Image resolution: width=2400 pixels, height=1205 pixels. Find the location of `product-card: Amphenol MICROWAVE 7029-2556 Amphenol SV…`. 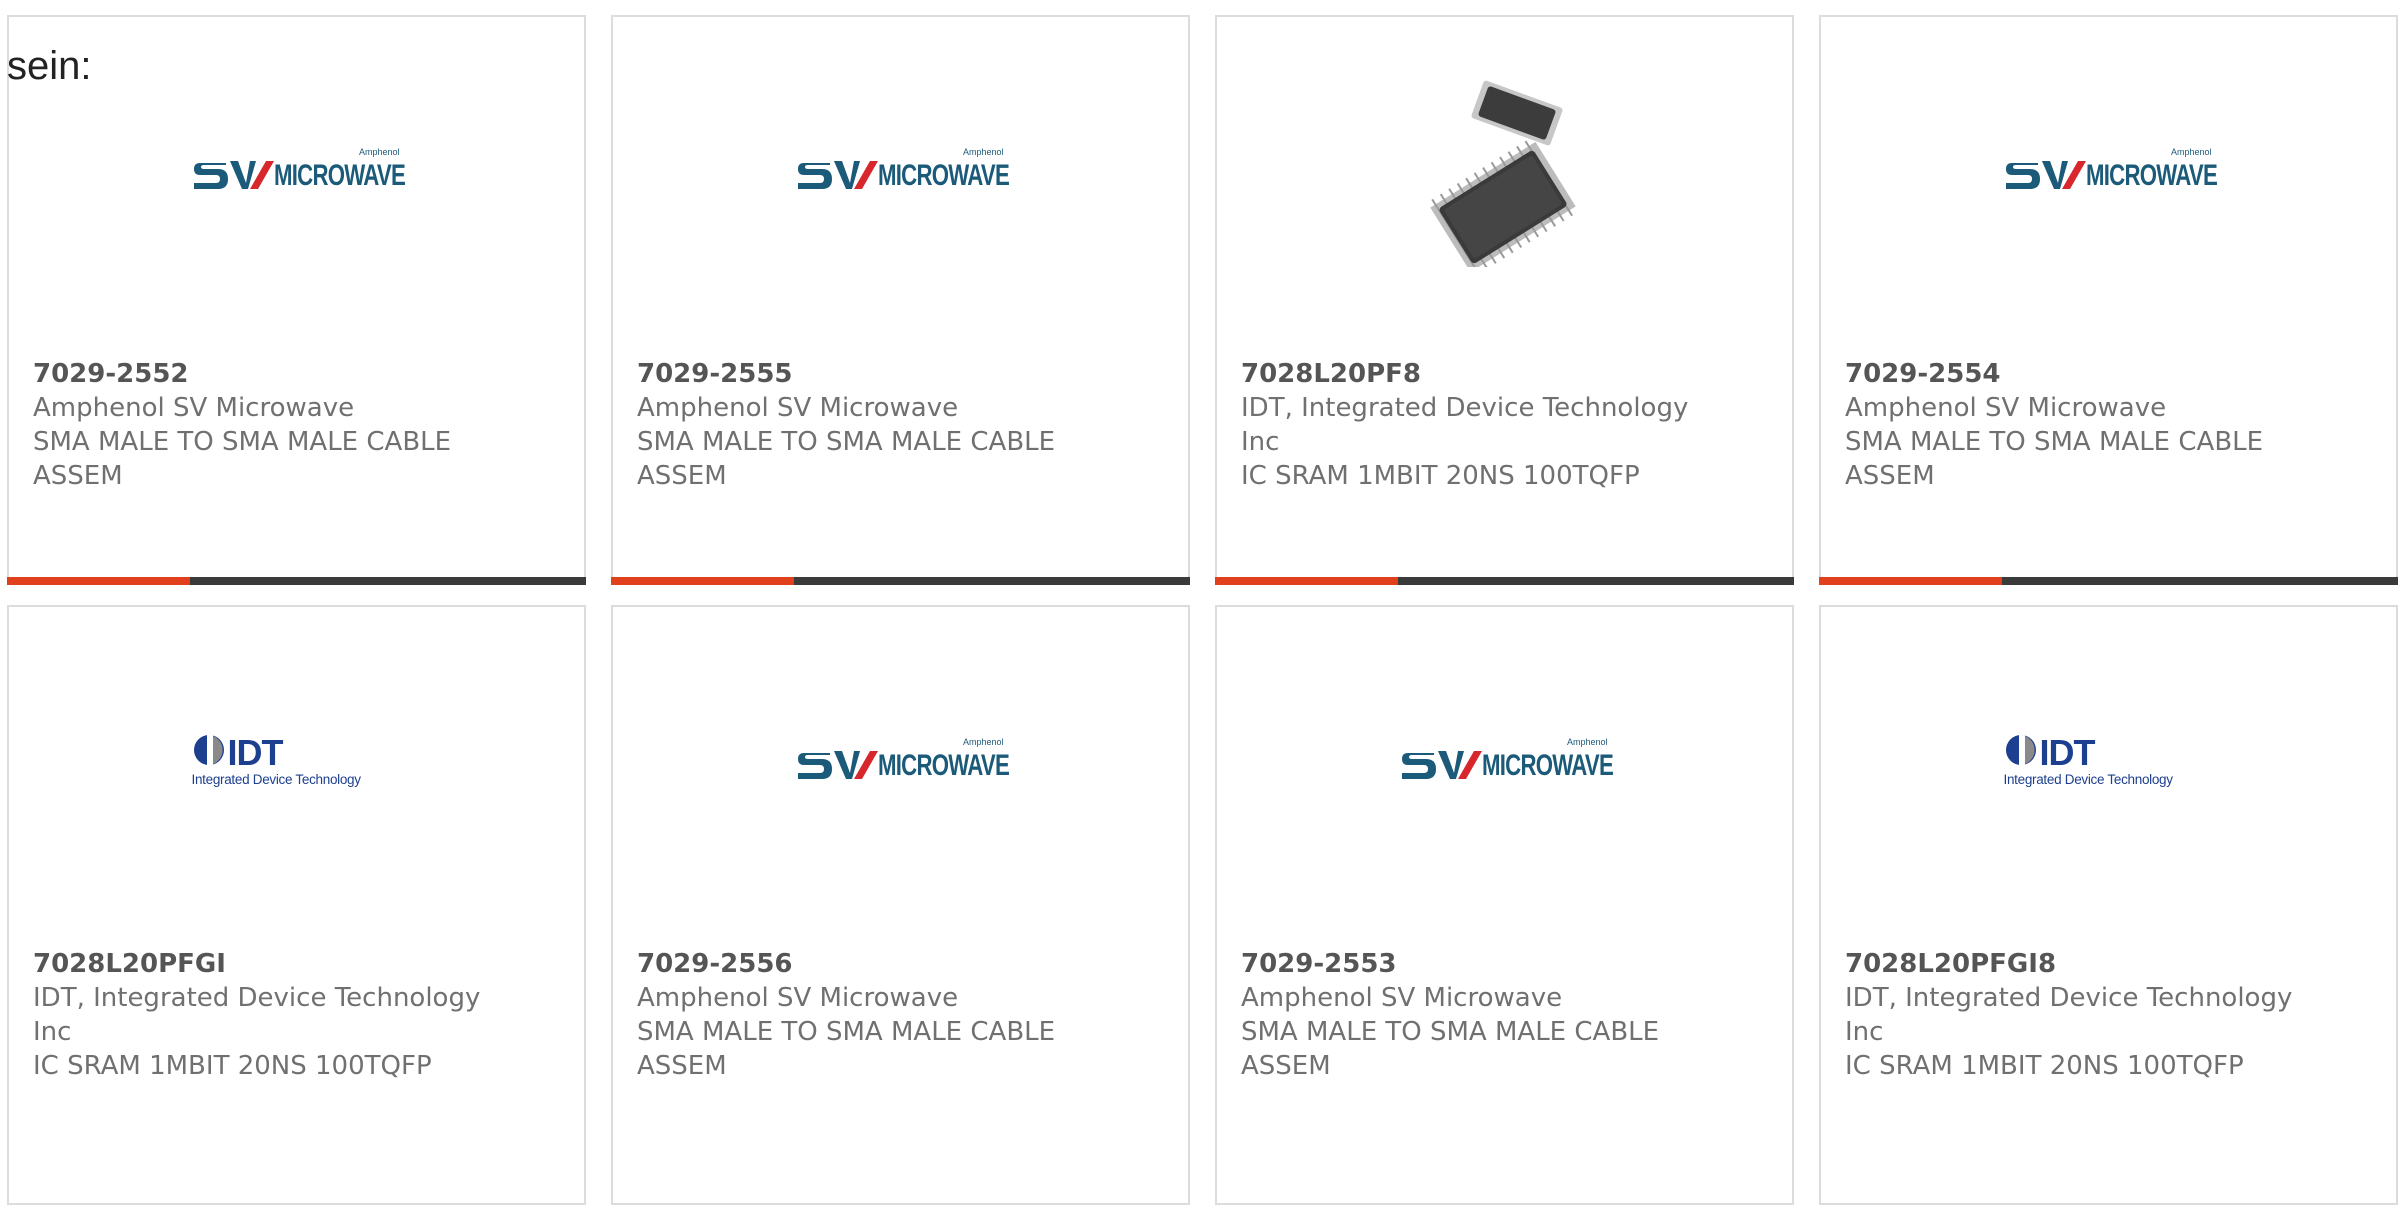

product-card: Amphenol MICROWAVE 7029-2556 Amphenol SV… is located at coordinates (900, 905).